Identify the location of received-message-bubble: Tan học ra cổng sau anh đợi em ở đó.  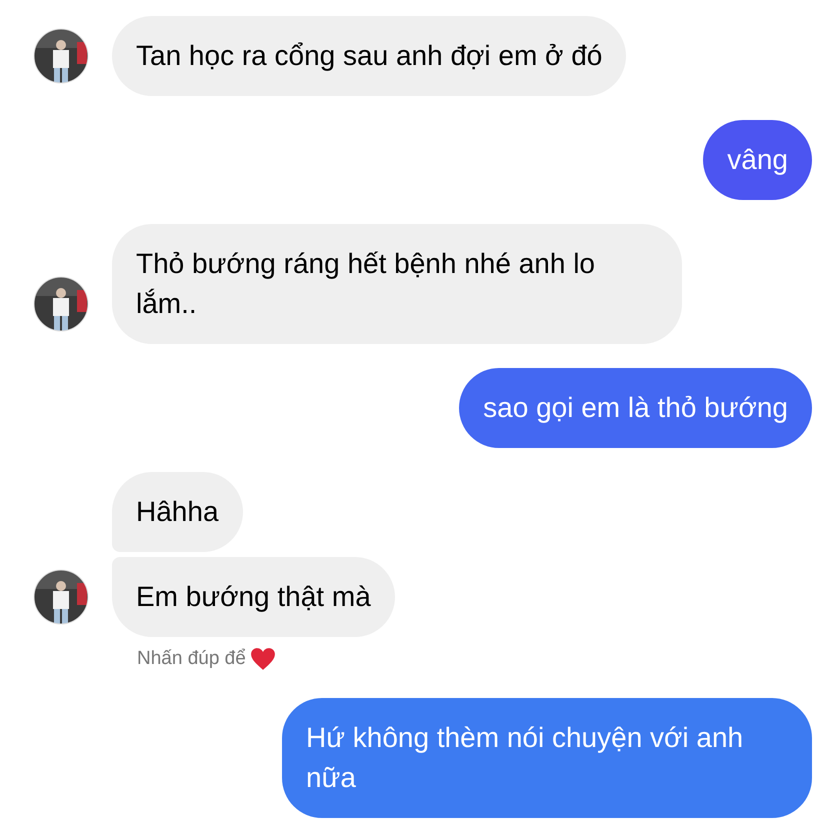
(369, 56).